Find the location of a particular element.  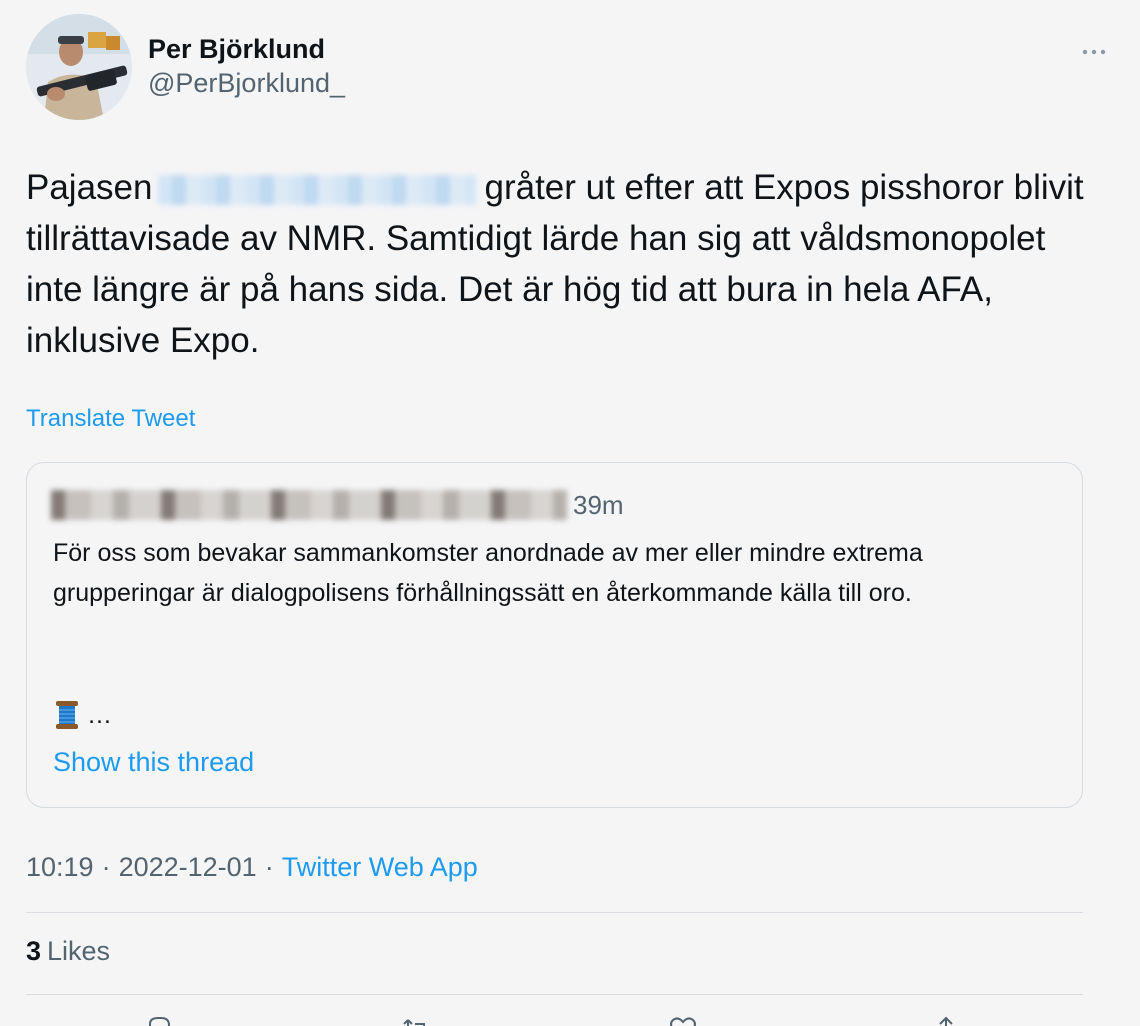

tweet-text-start: Pajasen is located at coordinates (89, 187).